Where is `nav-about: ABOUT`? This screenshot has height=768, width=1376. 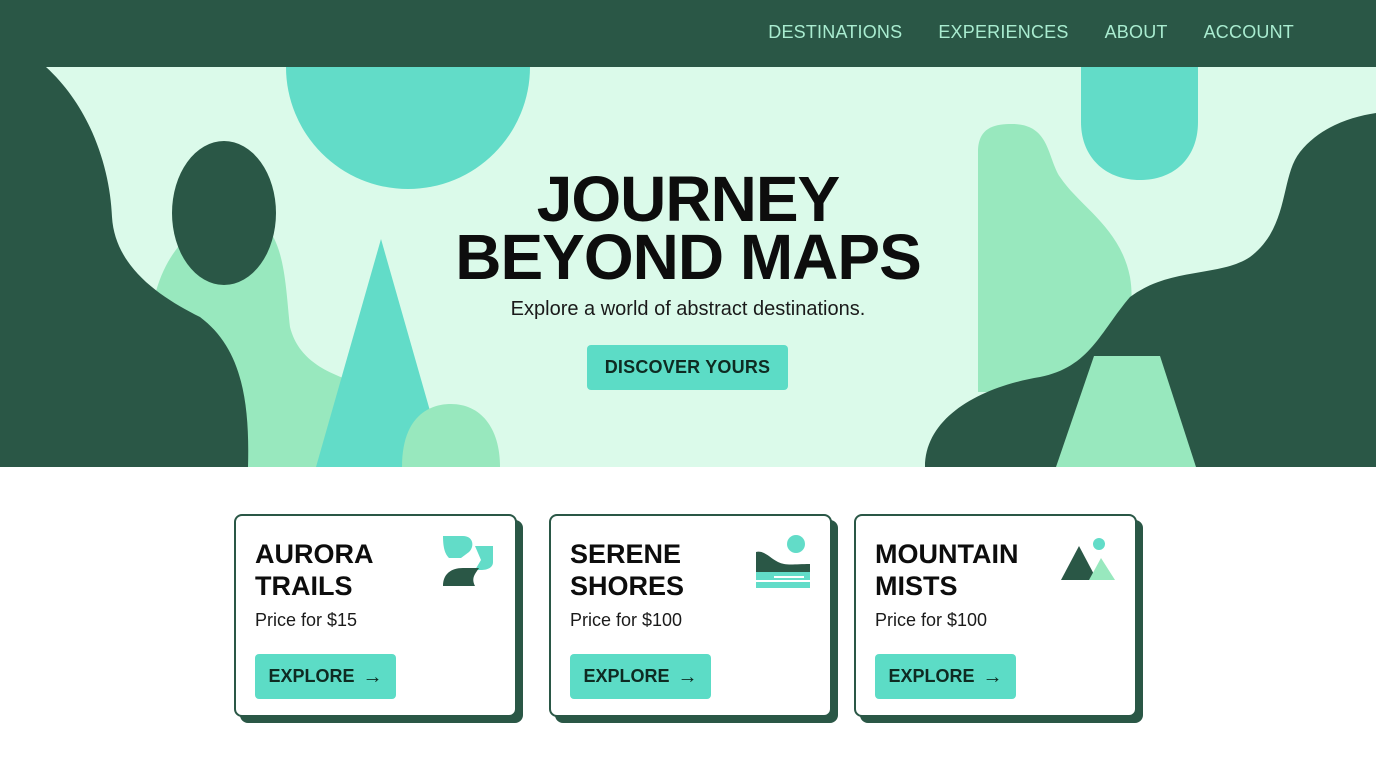
nav-about: ABOUT is located at coordinates (1136, 32).